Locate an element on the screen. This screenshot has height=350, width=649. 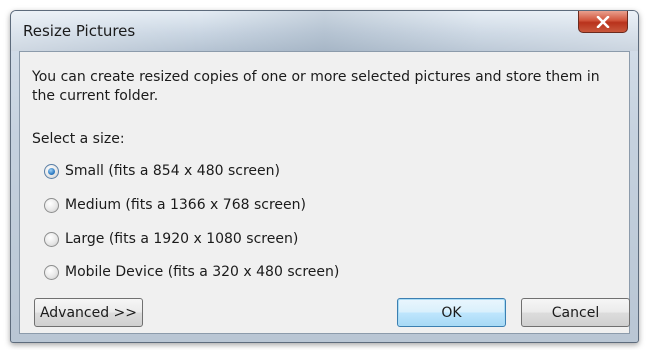
close-icon is located at coordinates (603, 21).